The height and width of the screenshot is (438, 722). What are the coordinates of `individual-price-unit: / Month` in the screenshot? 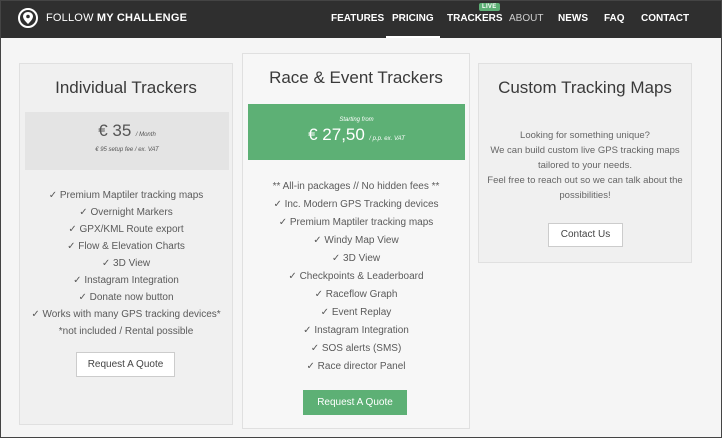 It's located at (145, 135).